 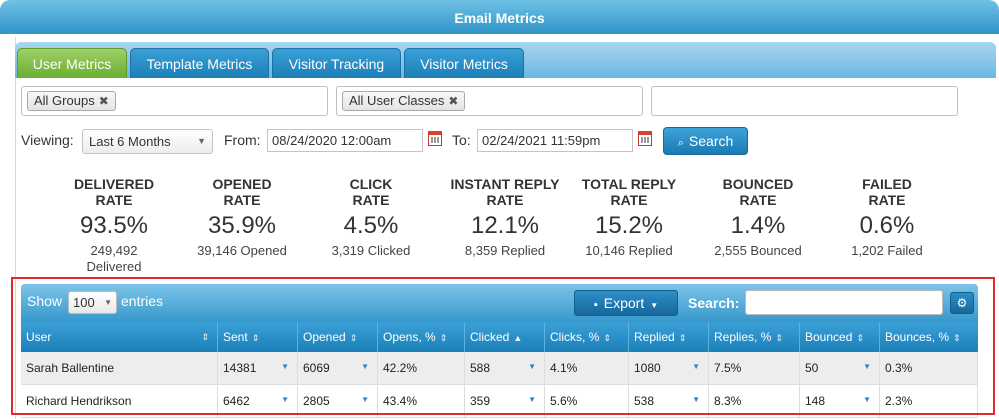 What do you see at coordinates (47, 140) in the screenshot?
I see `viewing-label: Viewing:` at bounding box center [47, 140].